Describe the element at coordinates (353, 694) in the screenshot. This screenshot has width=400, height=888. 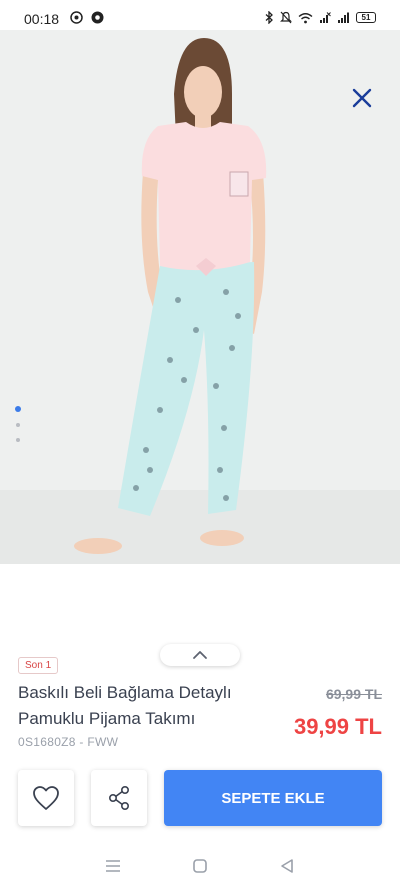
I see `old-price: 69,99 TL` at that location.